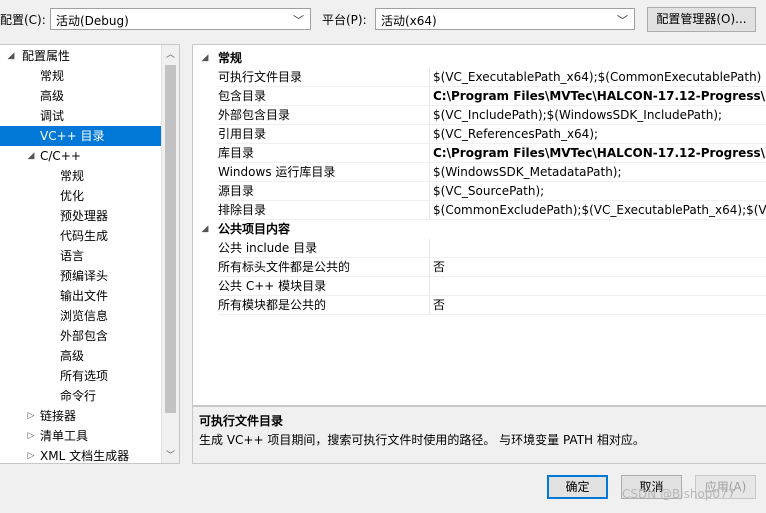 The height and width of the screenshot is (513, 766). What do you see at coordinates (254, 115) in the screenshot?
I see `property-name: 外部包含目录` at bounding box center [254, 115].